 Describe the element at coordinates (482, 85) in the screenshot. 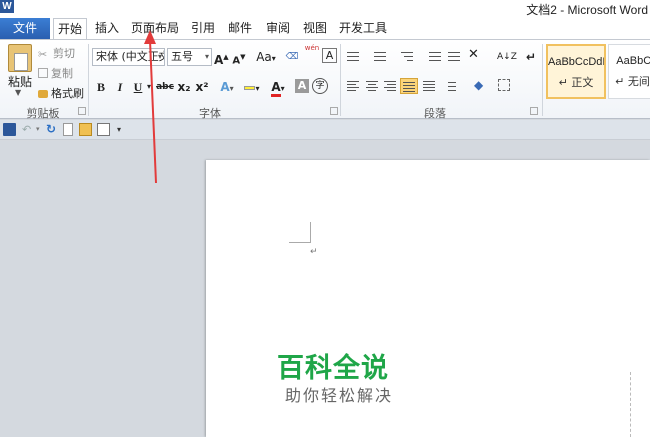

I see `shading-icon: ◆` at that location.